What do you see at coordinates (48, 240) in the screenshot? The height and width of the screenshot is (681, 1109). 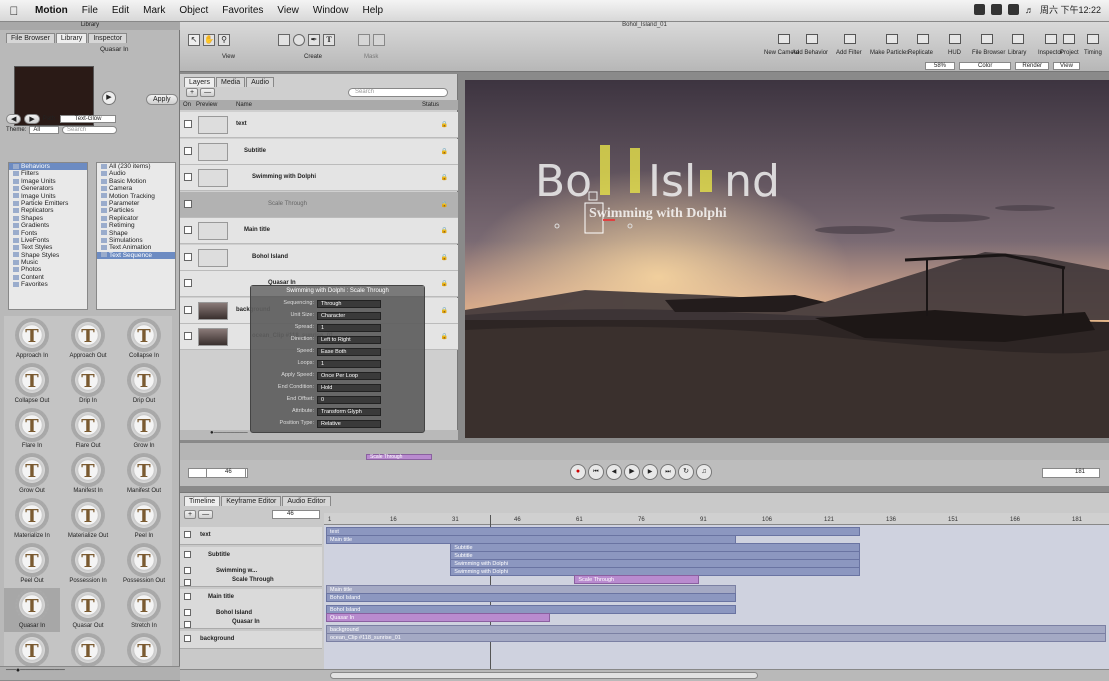 I see `list-item: LiveFonts` at bounding box center [48, 240].